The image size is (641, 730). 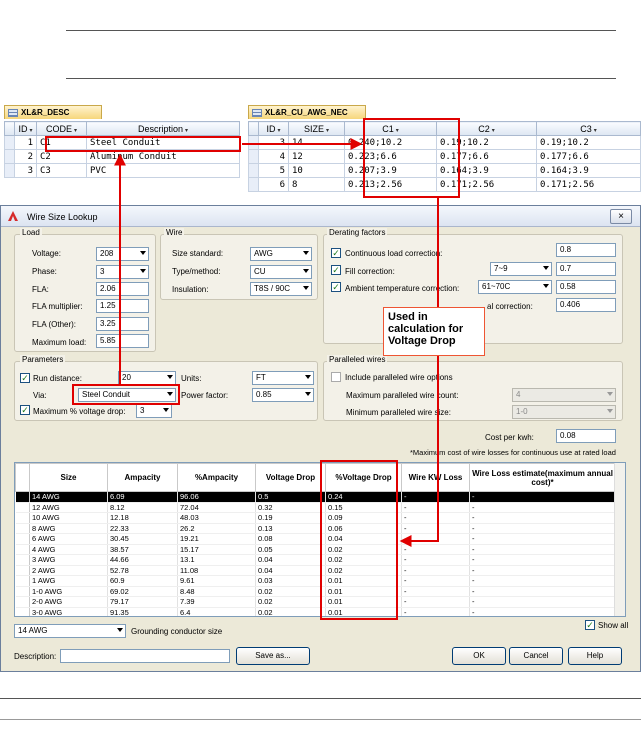 I want to click on ambient-temp-input: 0.58, so click(x=586, y=287).